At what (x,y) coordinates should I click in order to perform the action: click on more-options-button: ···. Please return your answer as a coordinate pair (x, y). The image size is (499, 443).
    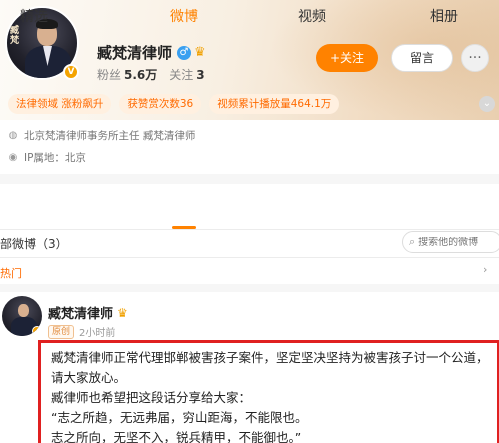
    Looking at the image, I should click on (475, 58).